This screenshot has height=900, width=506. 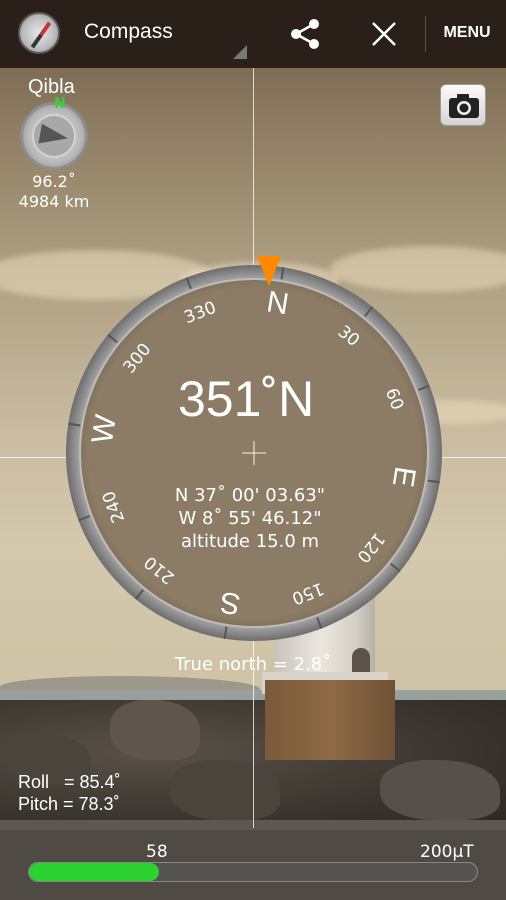 I want to click on roll-readout: Roll = 85.4˚, so click(x=69, y=782).